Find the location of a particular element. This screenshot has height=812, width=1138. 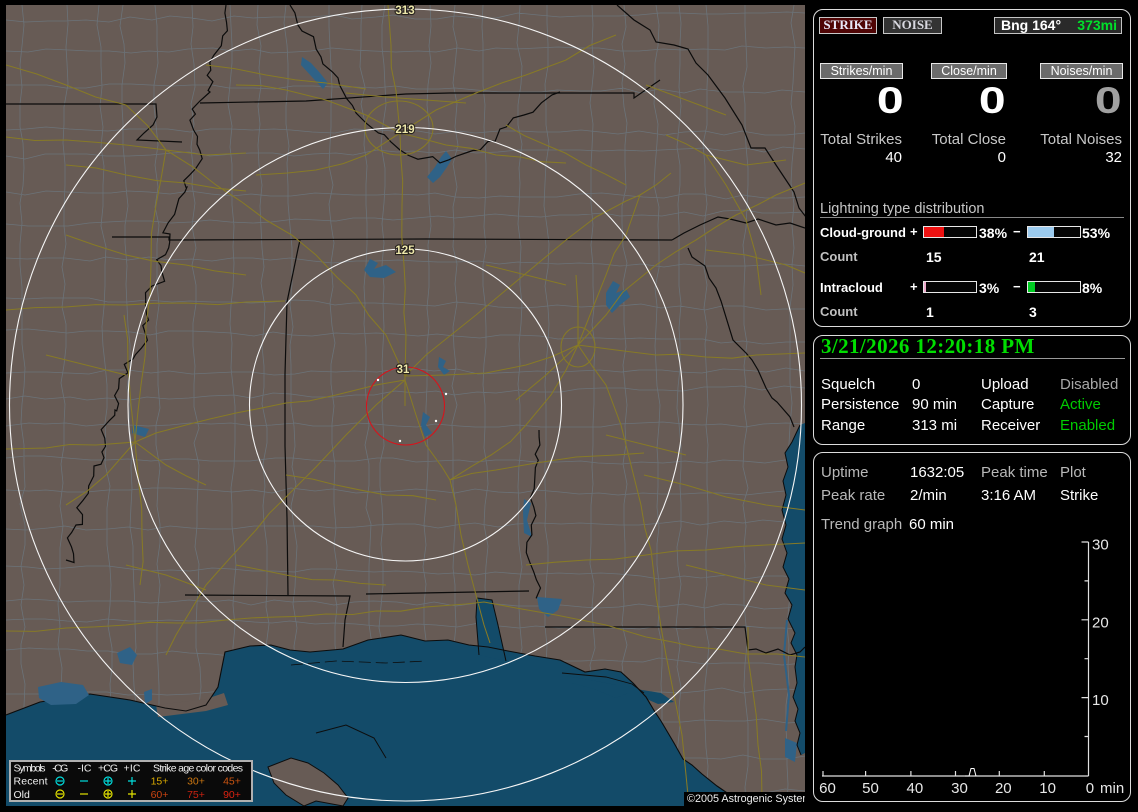

svg-text: Old is located at coordinates (22, 794).